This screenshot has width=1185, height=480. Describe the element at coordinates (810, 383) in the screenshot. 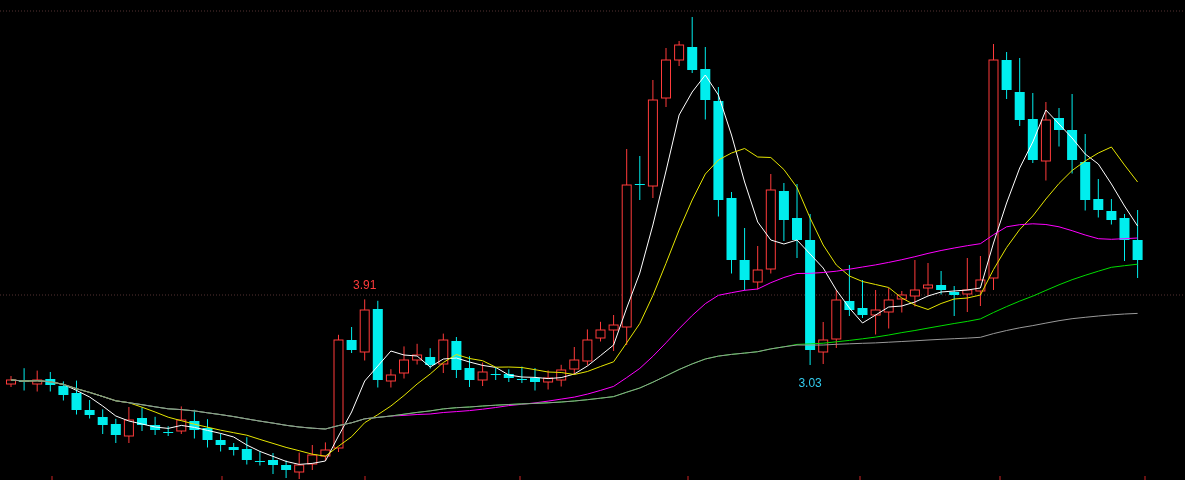

I see `price-label: 3.03` at that location.